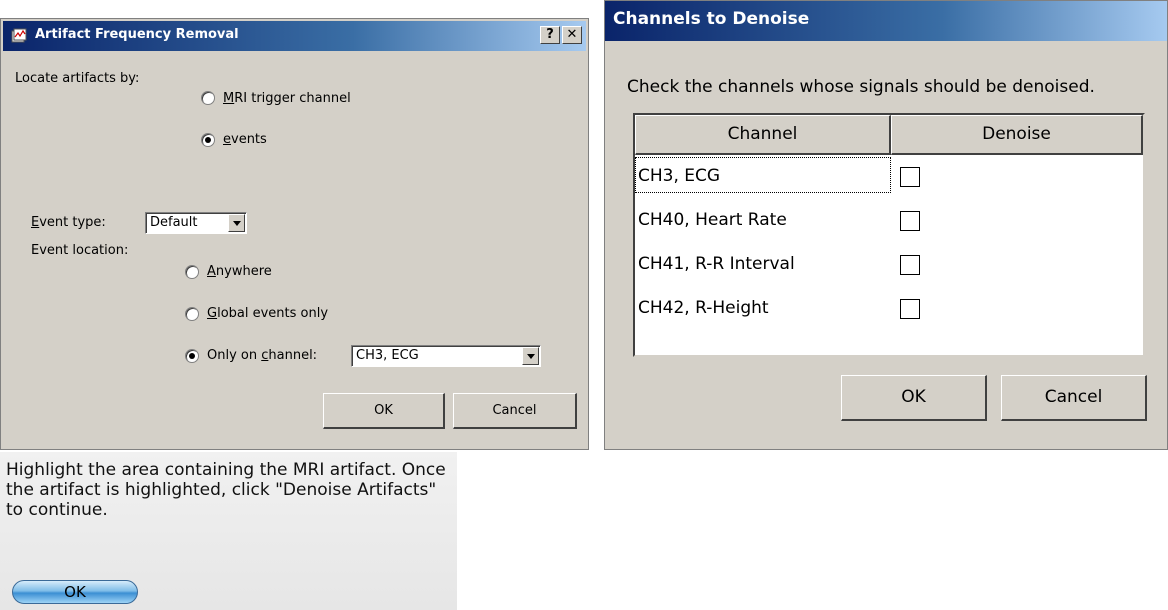 The width and height of the screenshot is (1168, 610). What do you see at coordinates (716, 264) in the screenshot?
I see `channel-cell: CH41, R-R Interval` at bounding box center [716, 264].